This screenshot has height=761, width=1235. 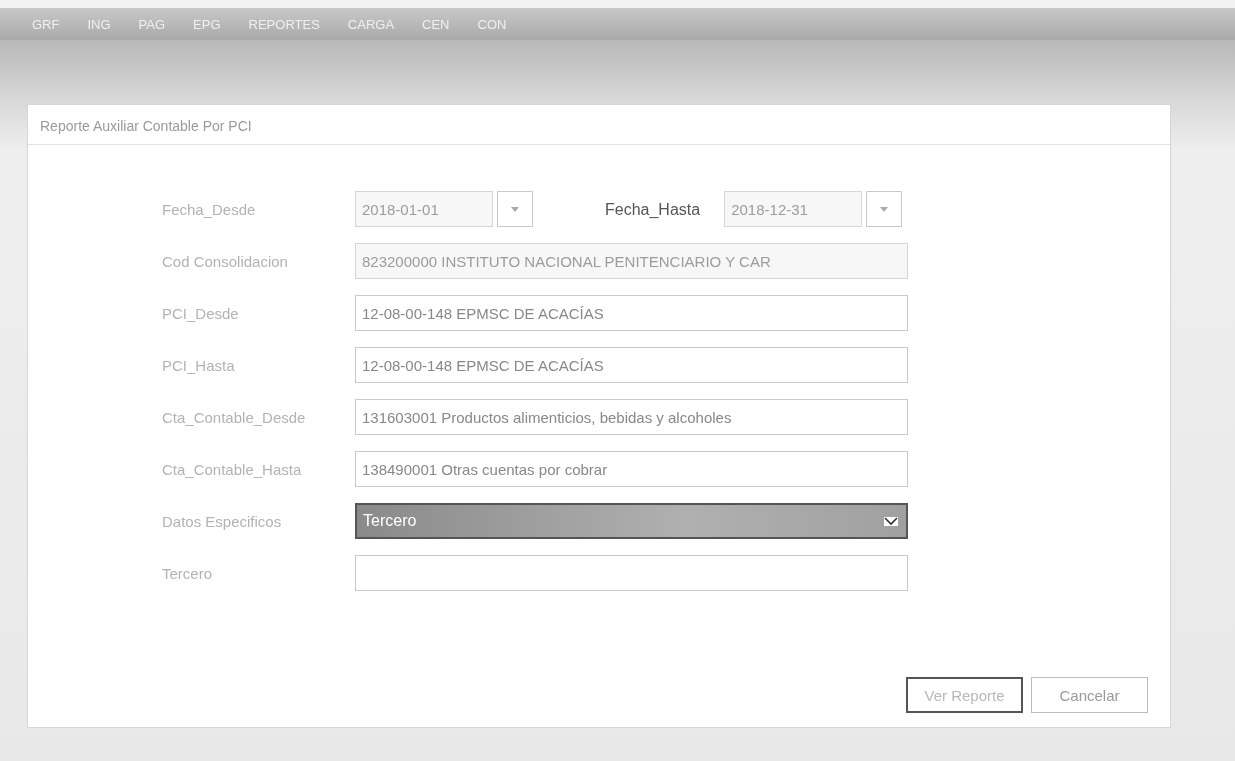 I want to click on dialog-button: Ver Reporte, so click(x=964, y=695).